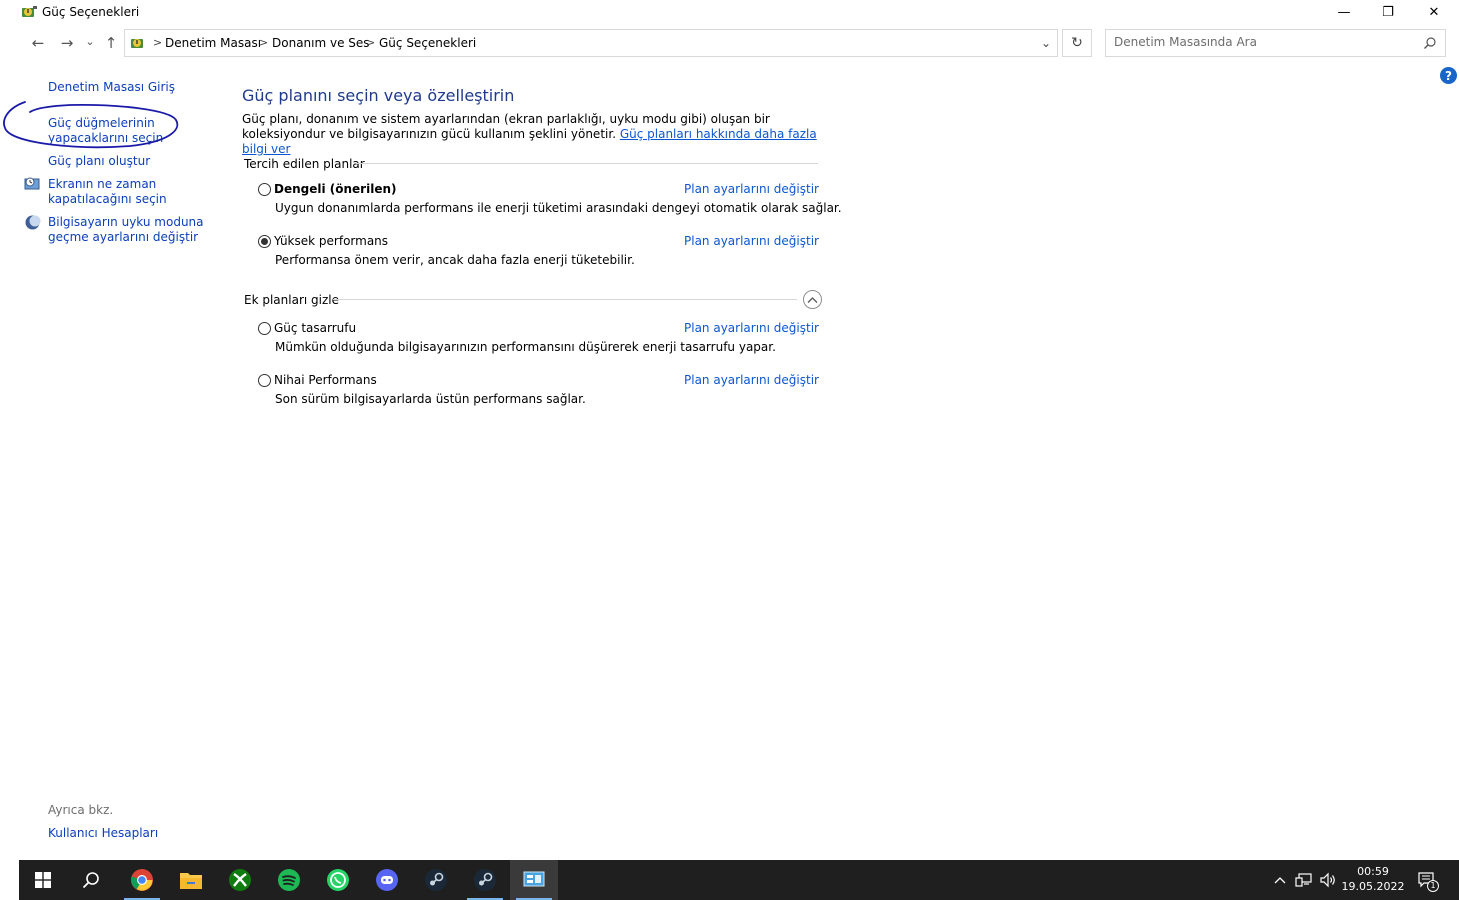  Describe the element at coordinates (126, 222) in the screenshot. I see `change-sleep-settings-line1: Bilgisayarın uyku moduna` at that location.